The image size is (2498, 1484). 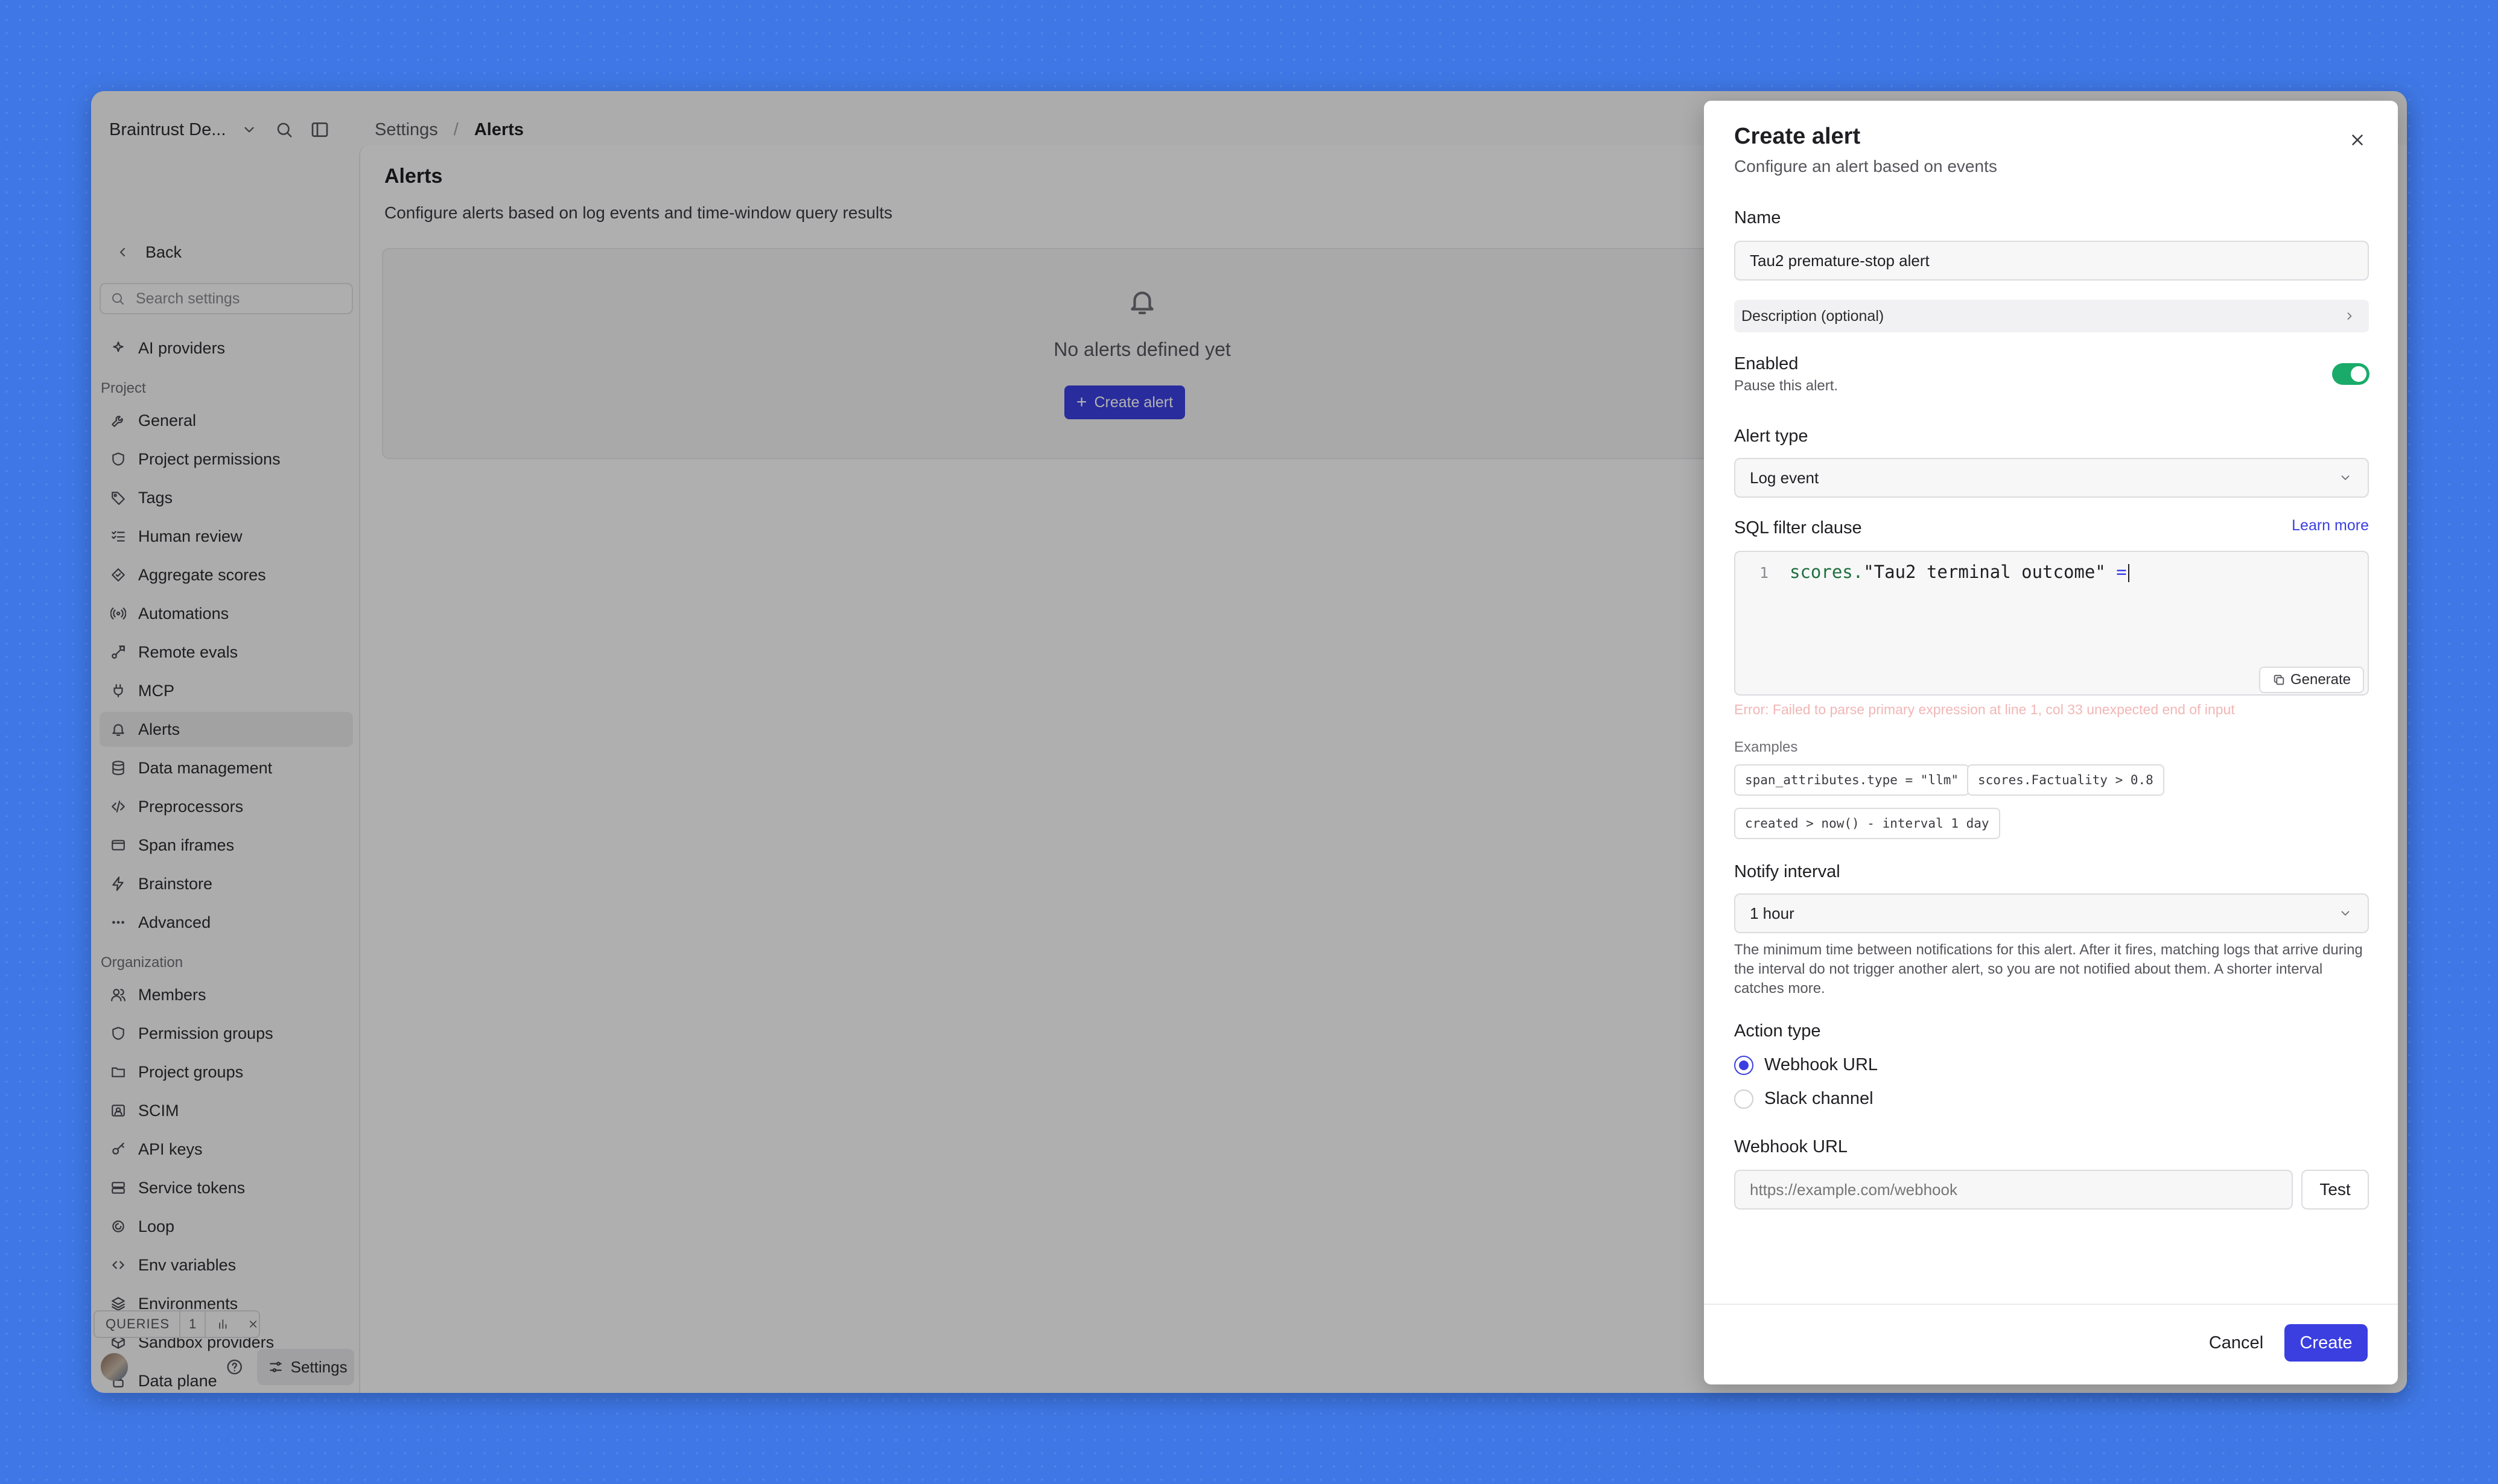 I want to click on description-toggle: Description (optional), so click(x=2051, y=316).